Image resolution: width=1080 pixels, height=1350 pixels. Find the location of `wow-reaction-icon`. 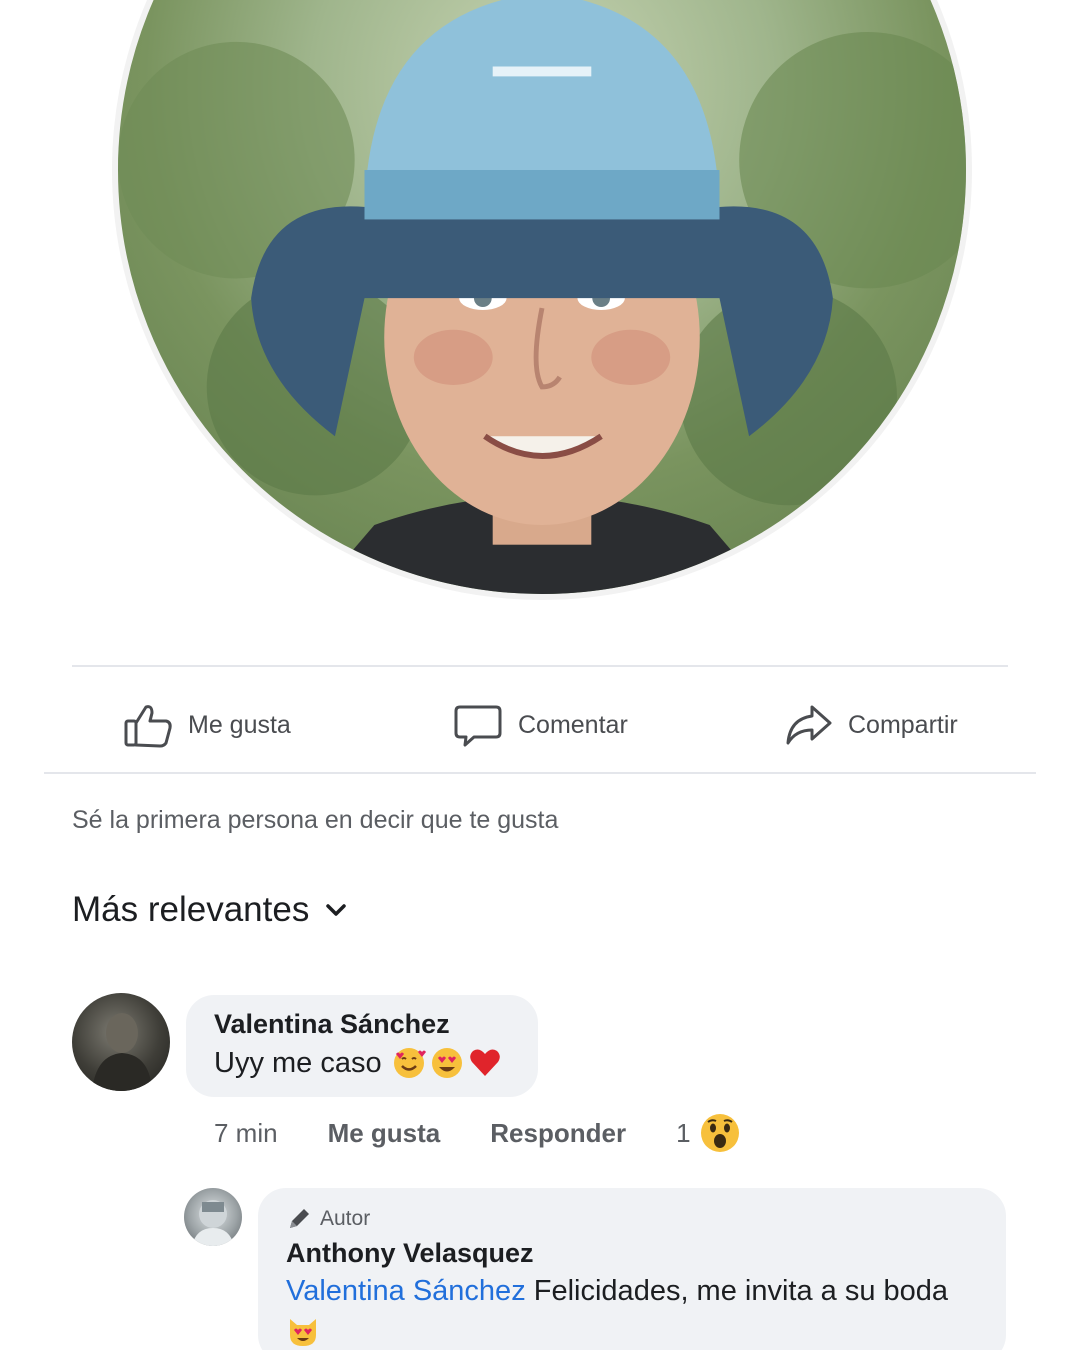

wow-reaction-icon is located at coordinates (720, 1133).